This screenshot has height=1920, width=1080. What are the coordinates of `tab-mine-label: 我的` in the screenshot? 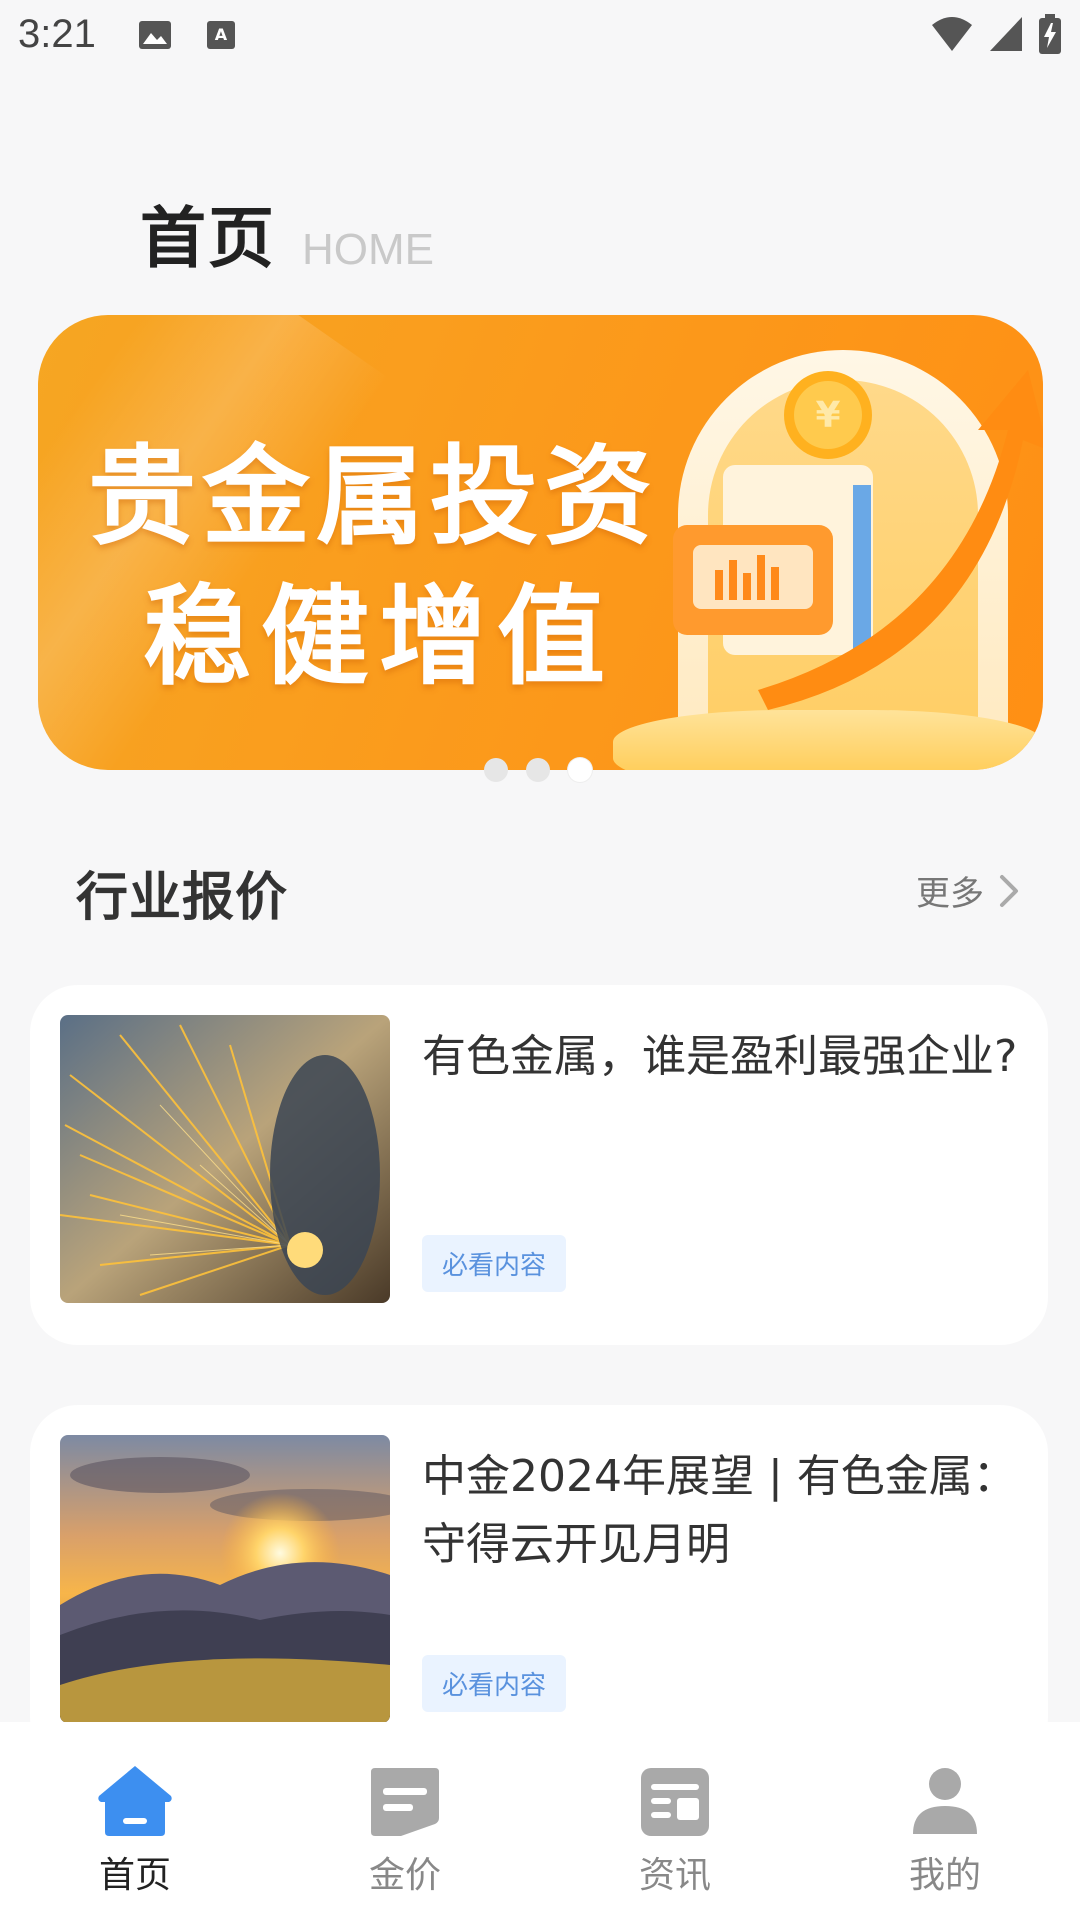 It's located at (944, 1875).